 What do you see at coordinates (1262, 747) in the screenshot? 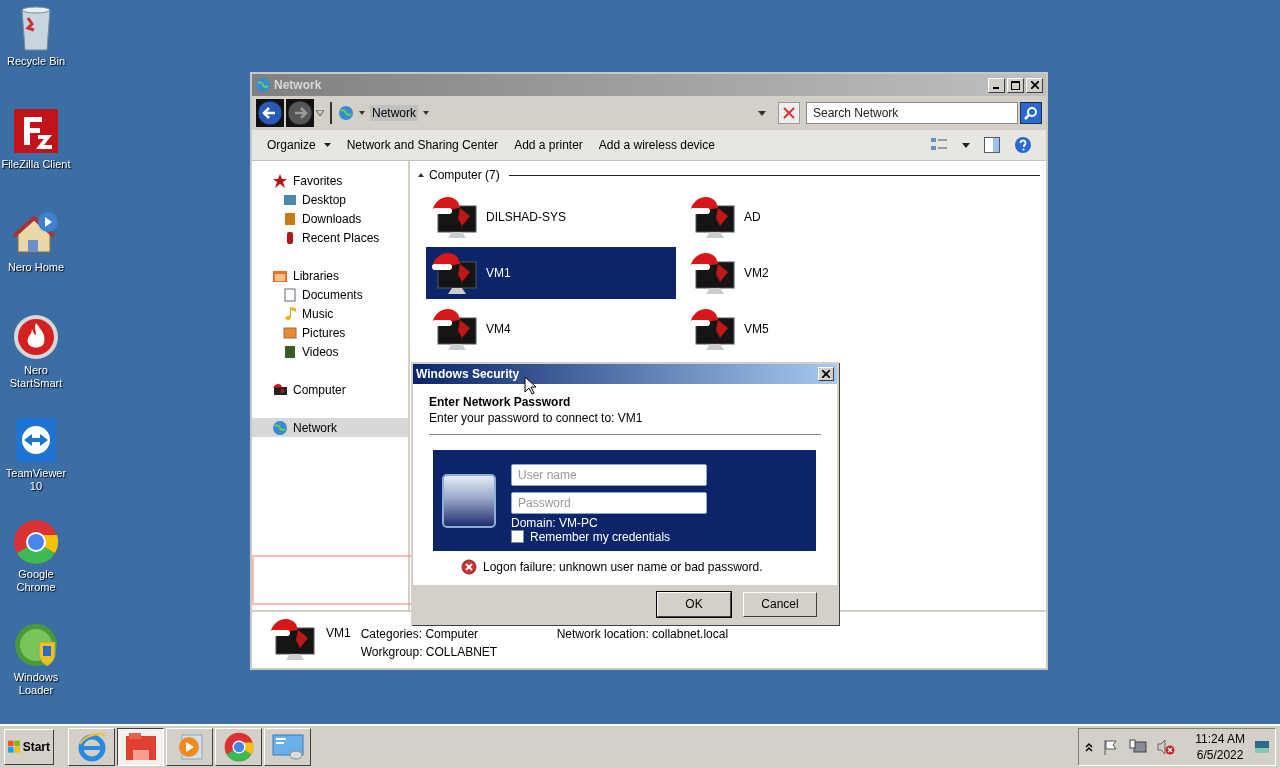
I see `show-desktop-icon` at bounding box center [1262, 747].